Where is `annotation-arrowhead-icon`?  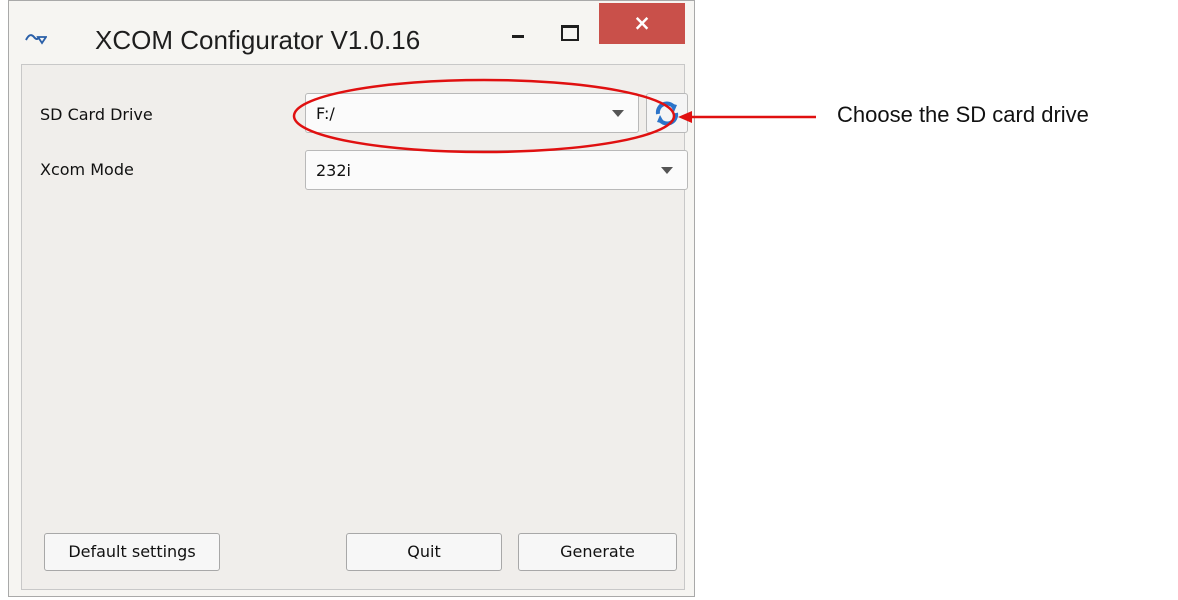 annotation-arrowhead-icon is located at coordinates (685, 117).